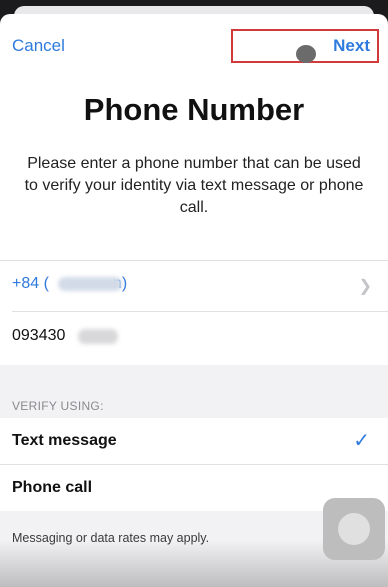 This screenshot has height=587, width=388. Describe the element at coordinates (52, 487) in the screenshot. I see `option-label: Phone call` at that location.